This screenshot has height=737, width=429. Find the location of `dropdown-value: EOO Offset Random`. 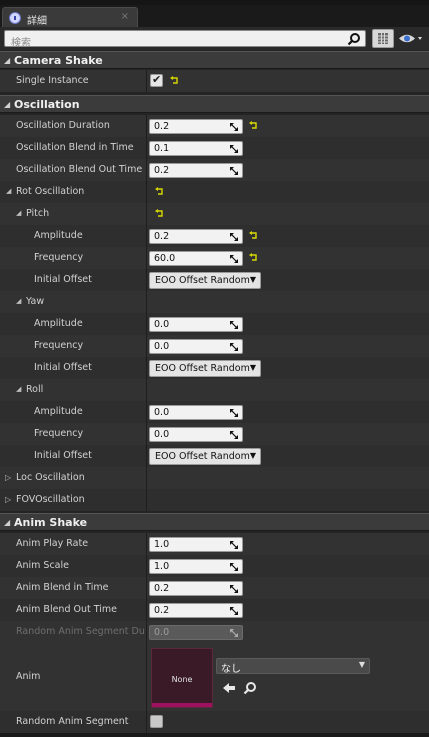

dropdown-value: EOO Offset Random is located at coordinates (202, 456).